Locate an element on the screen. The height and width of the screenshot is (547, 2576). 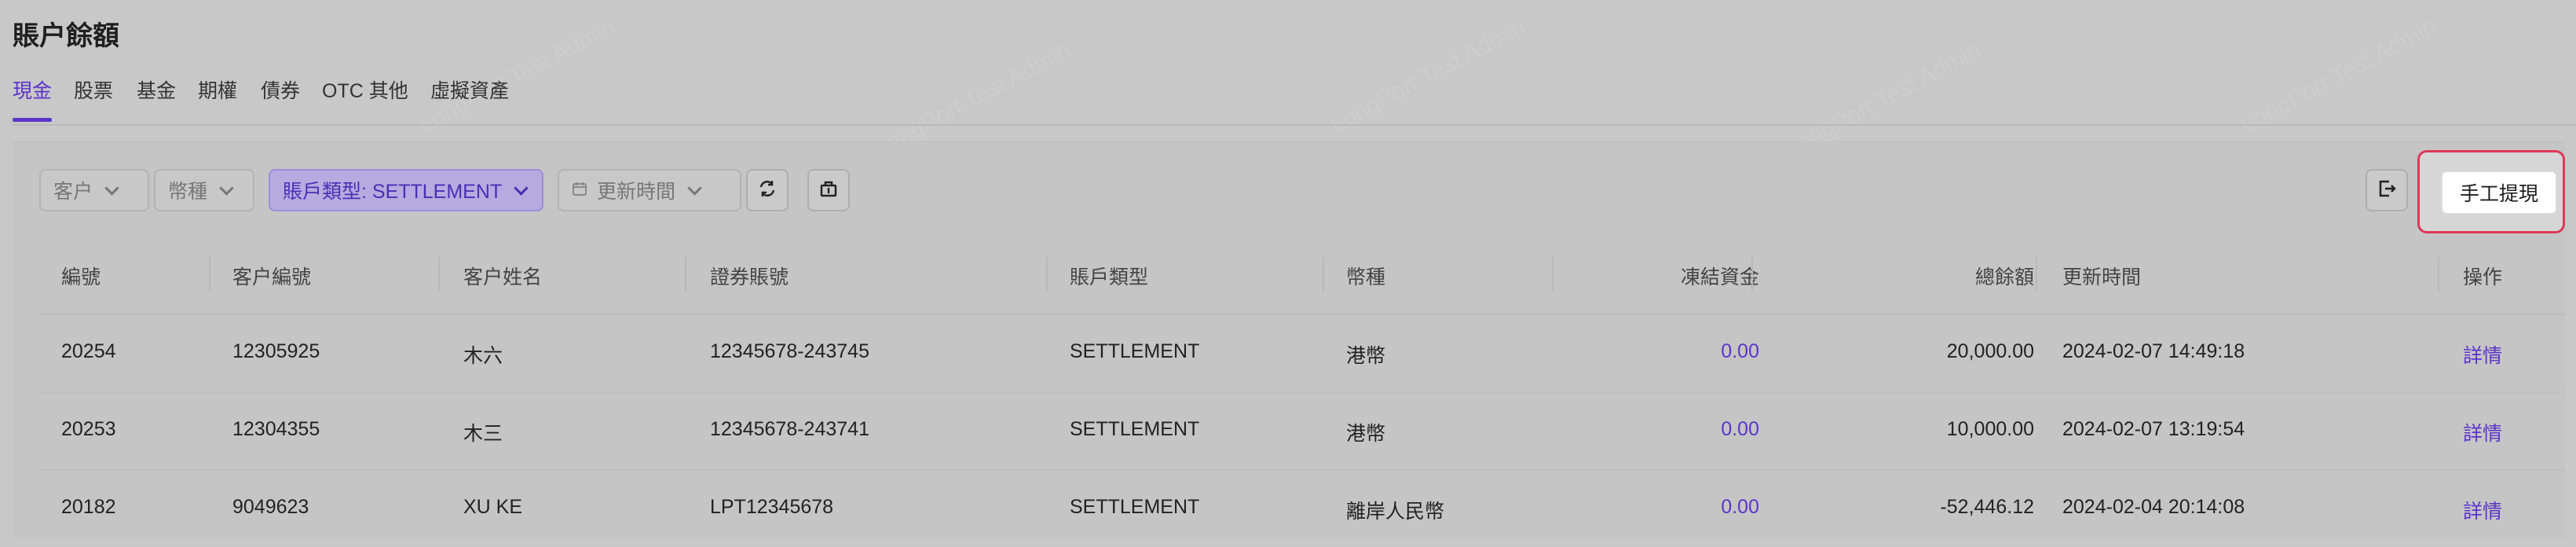
col-action: 操作 is located at coordinates (2483, 277).